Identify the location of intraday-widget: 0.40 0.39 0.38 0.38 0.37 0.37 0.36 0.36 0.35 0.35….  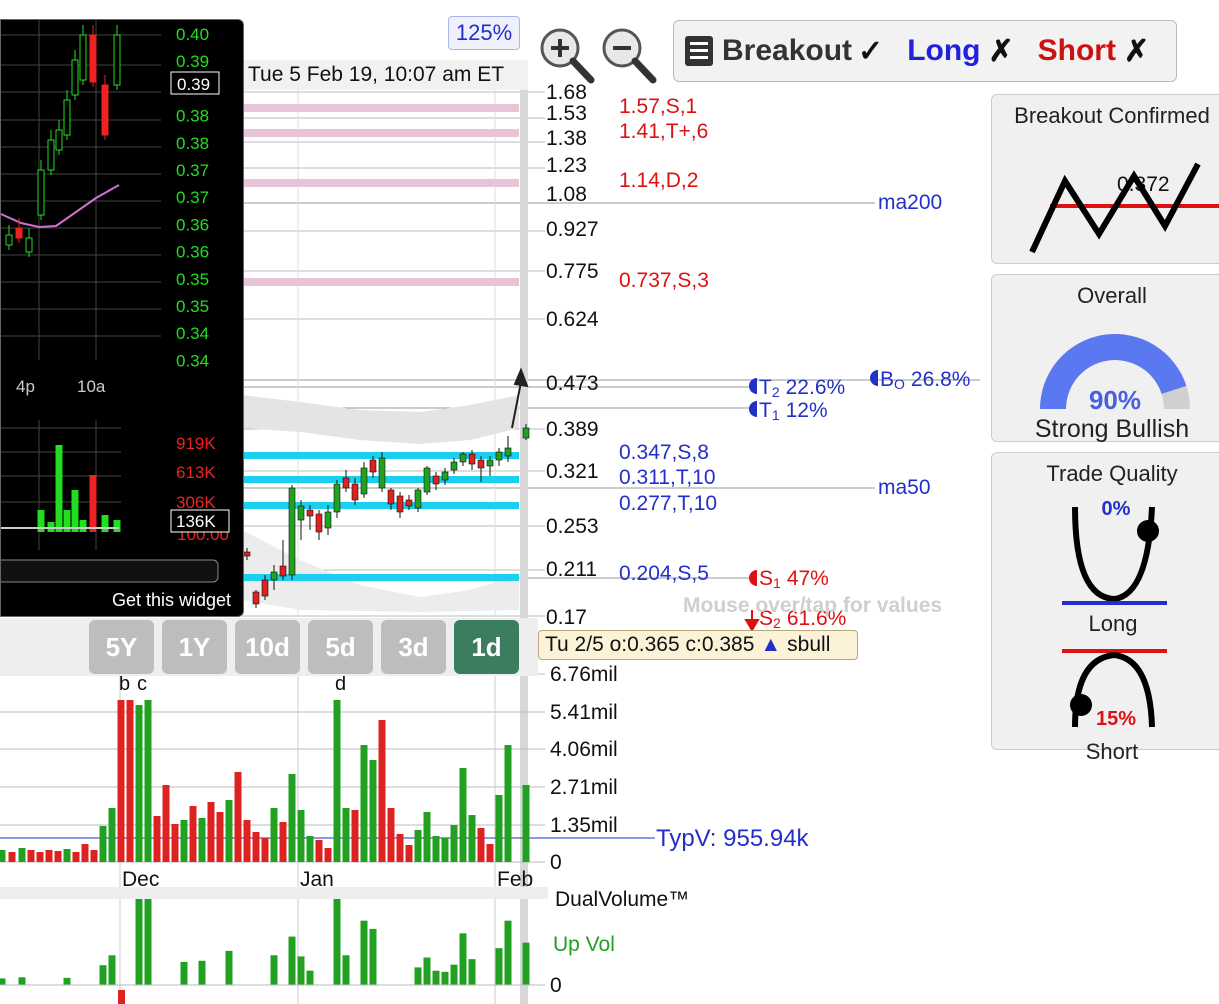
(122, 318).